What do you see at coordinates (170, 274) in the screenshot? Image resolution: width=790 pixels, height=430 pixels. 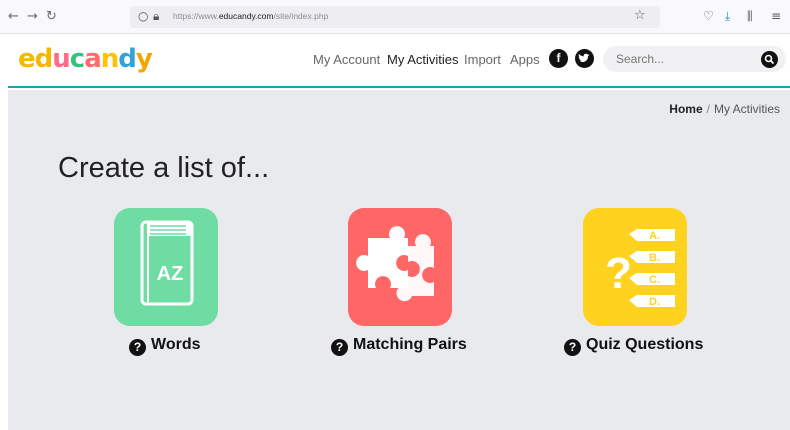 I see `book-az-text: AZ` at bounding box center [170, 274].